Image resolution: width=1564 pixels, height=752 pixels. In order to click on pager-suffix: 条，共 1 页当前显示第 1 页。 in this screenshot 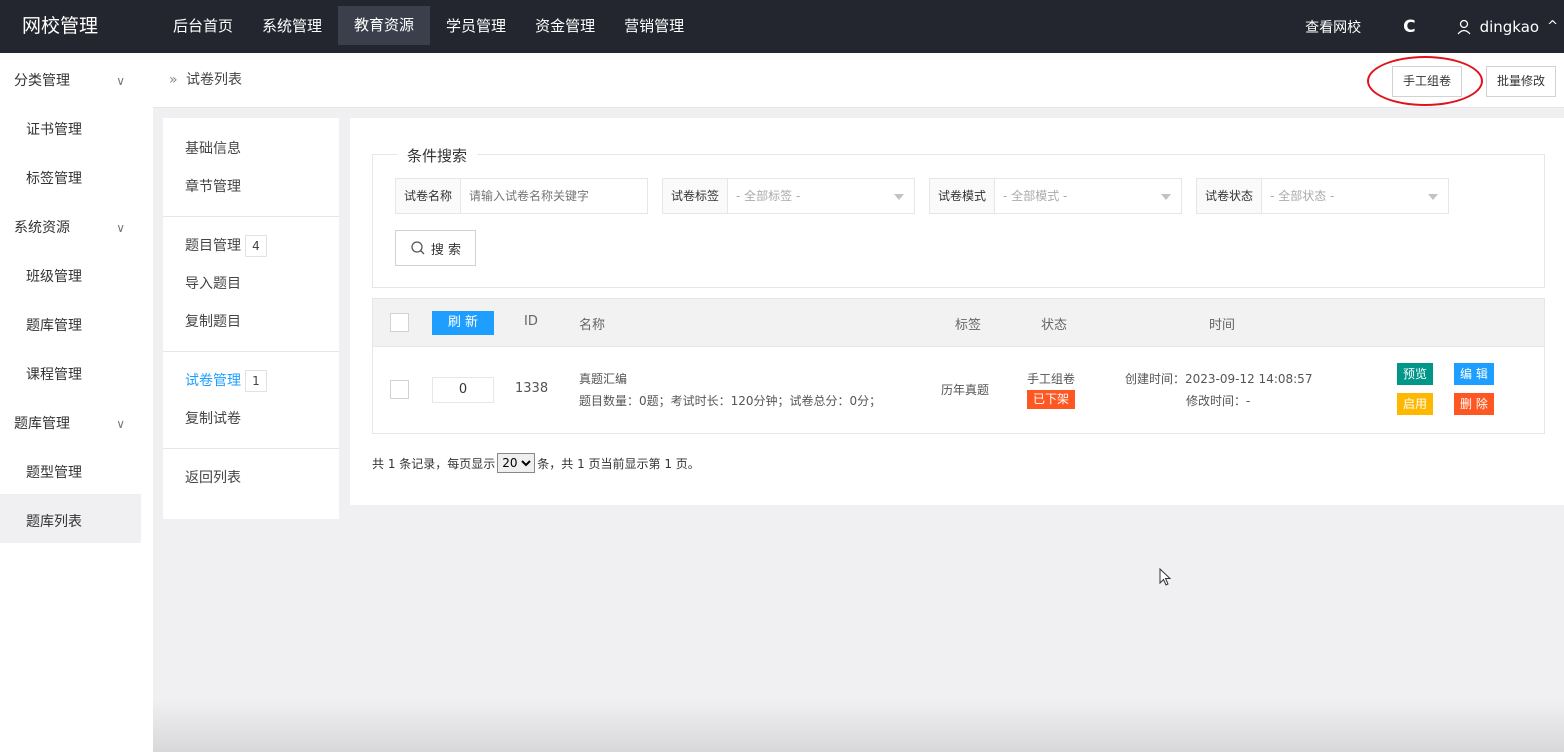, I will do `click(618, 463)`.